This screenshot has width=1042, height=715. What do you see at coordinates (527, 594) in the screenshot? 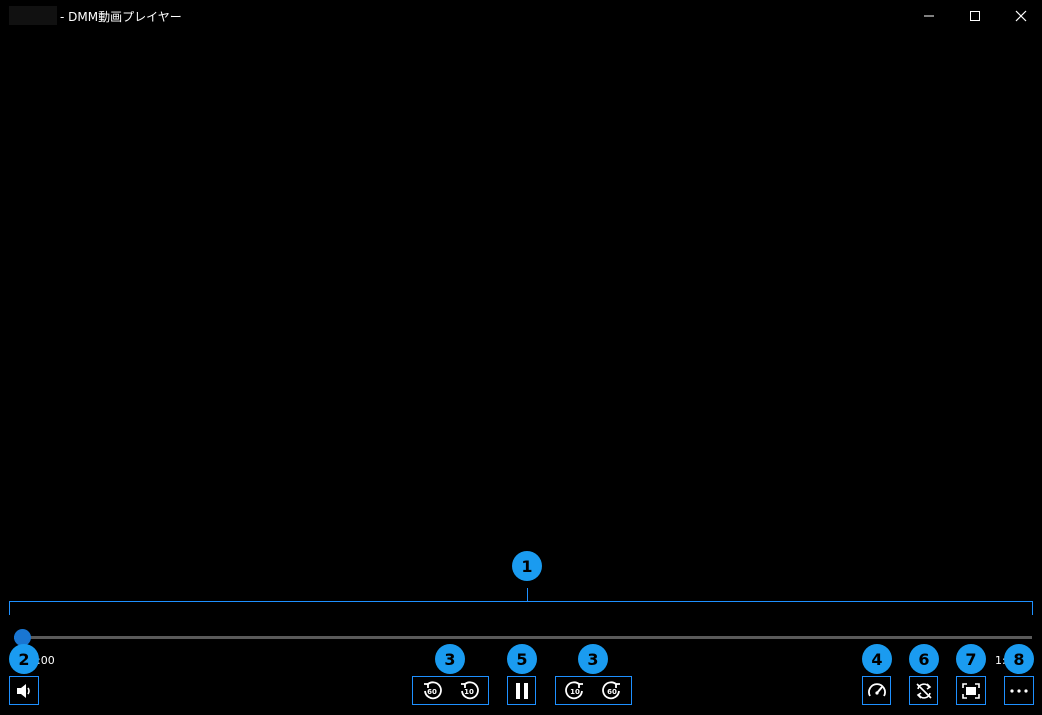
I see `seekbar-annotation-stem` at bounding box center [527, 594].